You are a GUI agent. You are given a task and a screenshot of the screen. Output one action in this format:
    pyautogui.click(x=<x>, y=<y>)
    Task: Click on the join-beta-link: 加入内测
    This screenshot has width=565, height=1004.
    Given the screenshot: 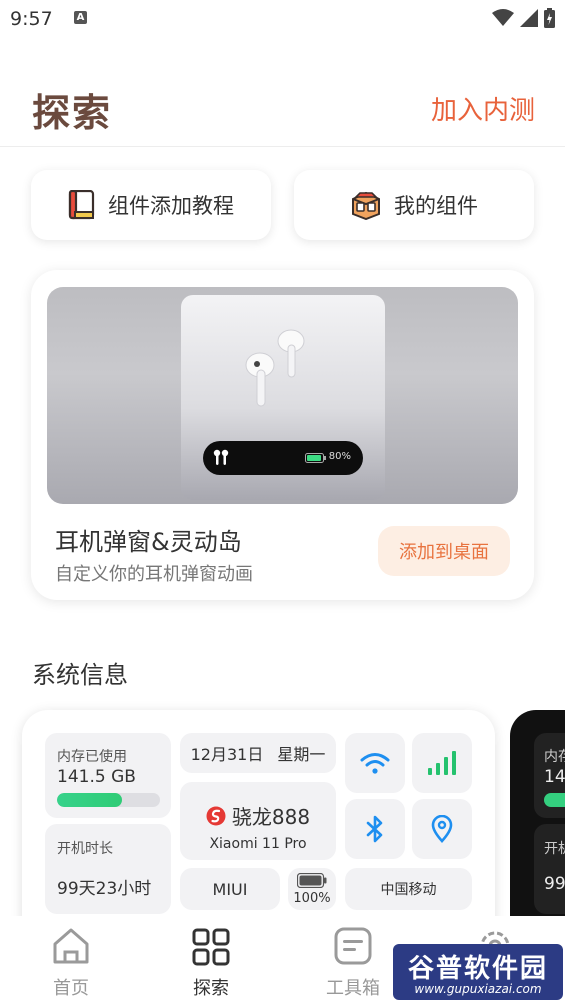 What is the action you would take?
    pyautogui.click(x=483, y=108)
    